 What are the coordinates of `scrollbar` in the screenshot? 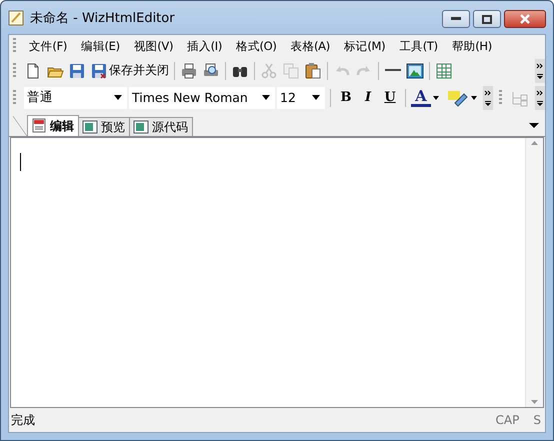 It's located at (534, 272).